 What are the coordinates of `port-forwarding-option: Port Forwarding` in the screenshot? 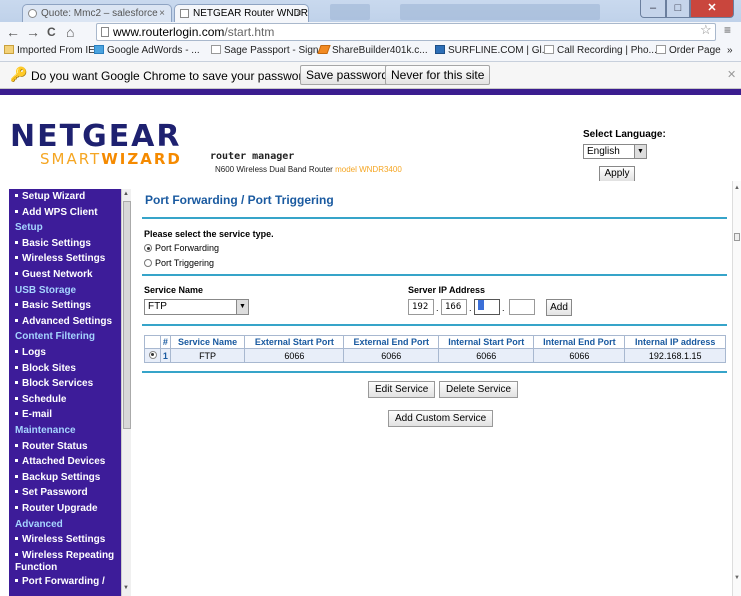 It's located at (181, 248).